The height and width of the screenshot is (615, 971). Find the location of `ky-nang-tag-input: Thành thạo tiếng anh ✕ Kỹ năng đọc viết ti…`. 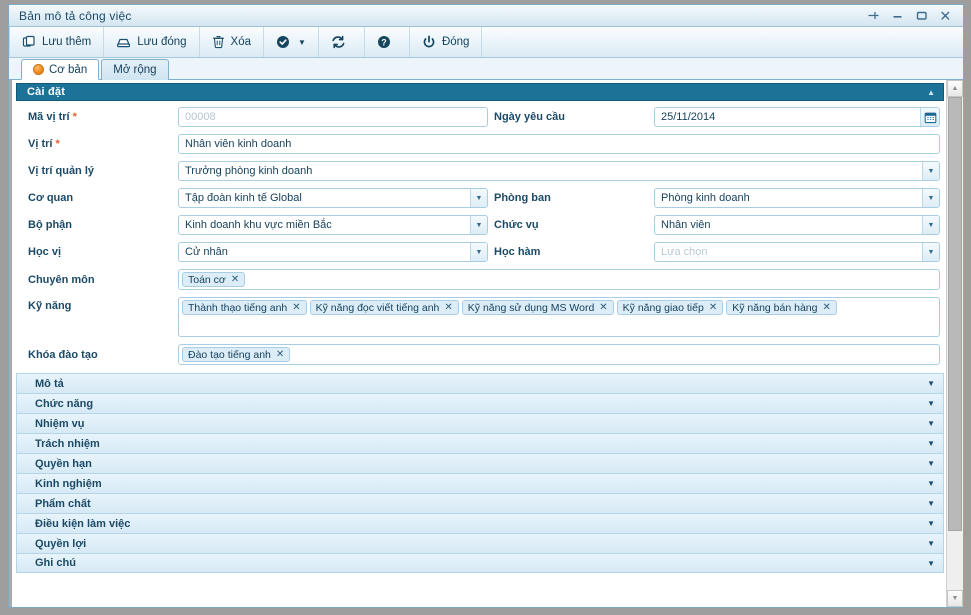

ky-nang-tag-input: Thành thạo tiếng anh ✕ Kỹ năng đọc viết ti… is located at coordinates (559, 317).